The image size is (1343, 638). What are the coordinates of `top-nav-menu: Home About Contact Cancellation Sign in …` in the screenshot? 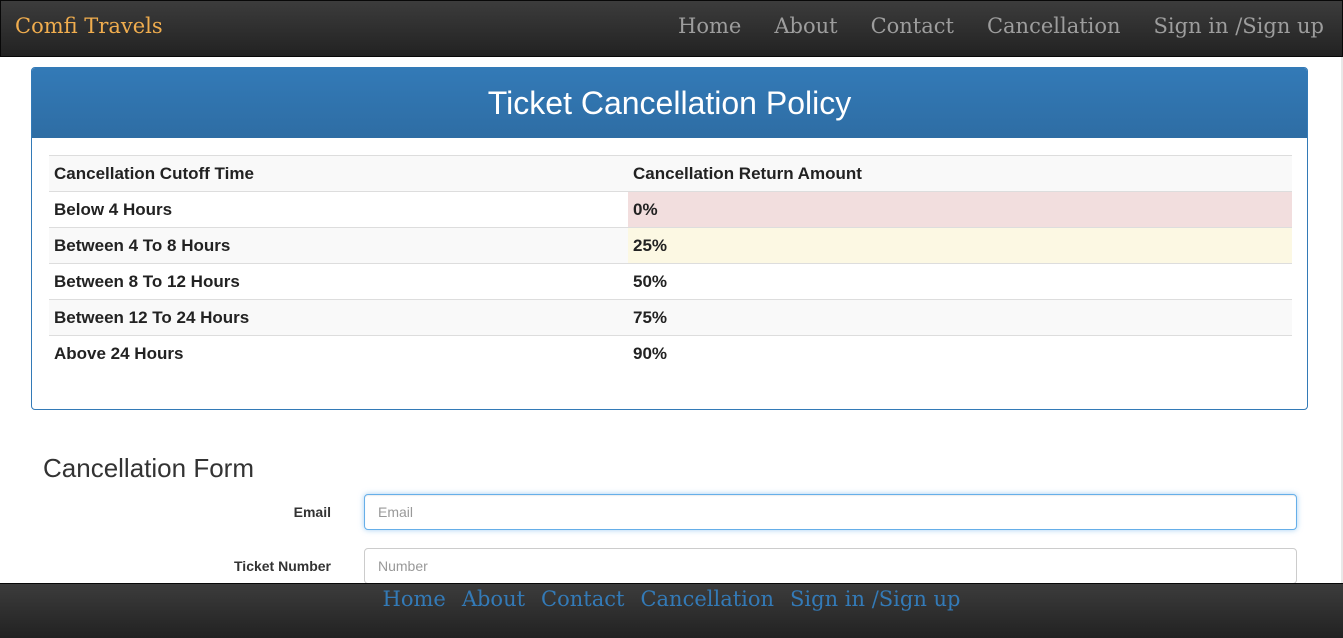 It's located at (984, 26).